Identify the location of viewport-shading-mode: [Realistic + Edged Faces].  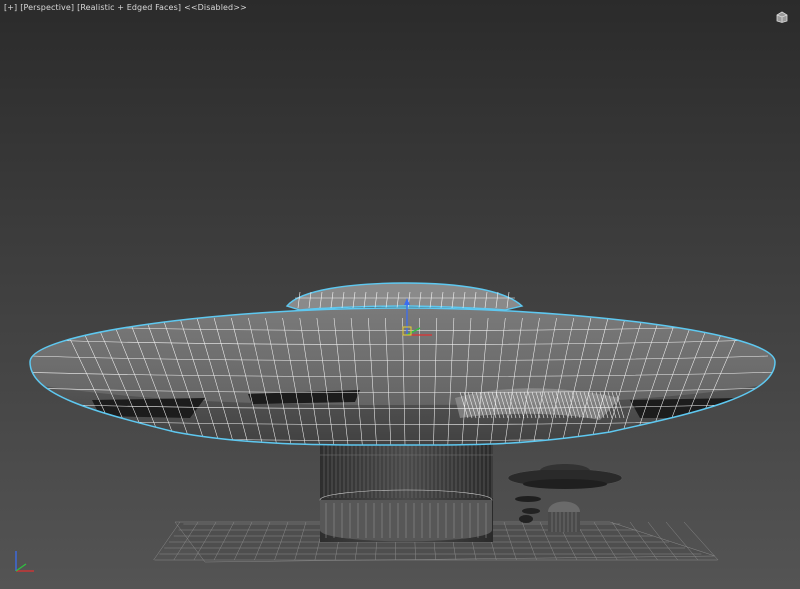
(129, 7).